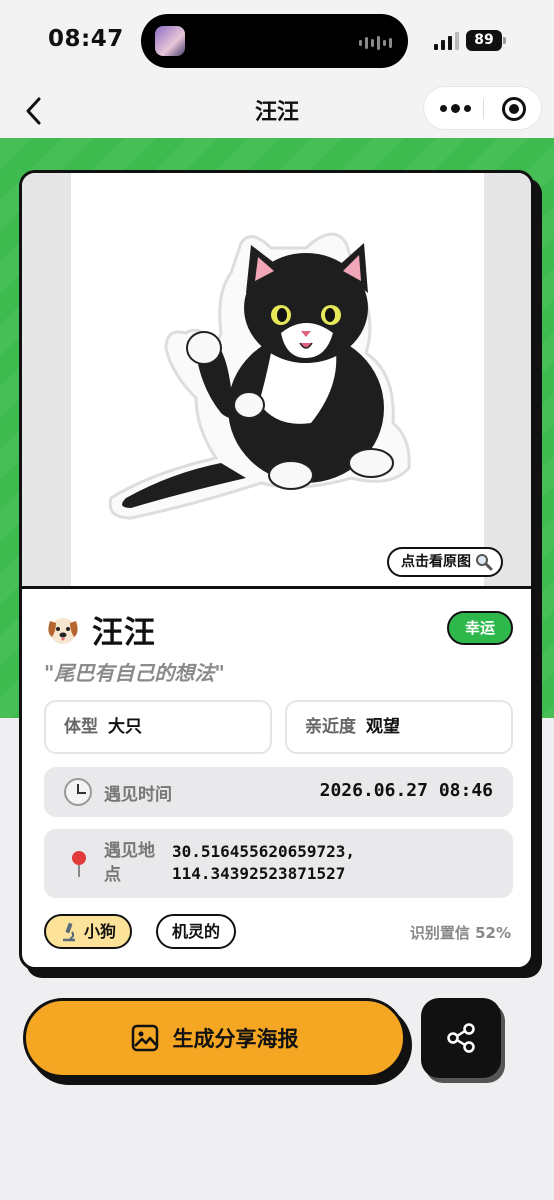 This screenshot has width=554, height=1200. Describe the element at coordinates (86, 39) in the screenshot. I see `status-time: 08:47` at that location.